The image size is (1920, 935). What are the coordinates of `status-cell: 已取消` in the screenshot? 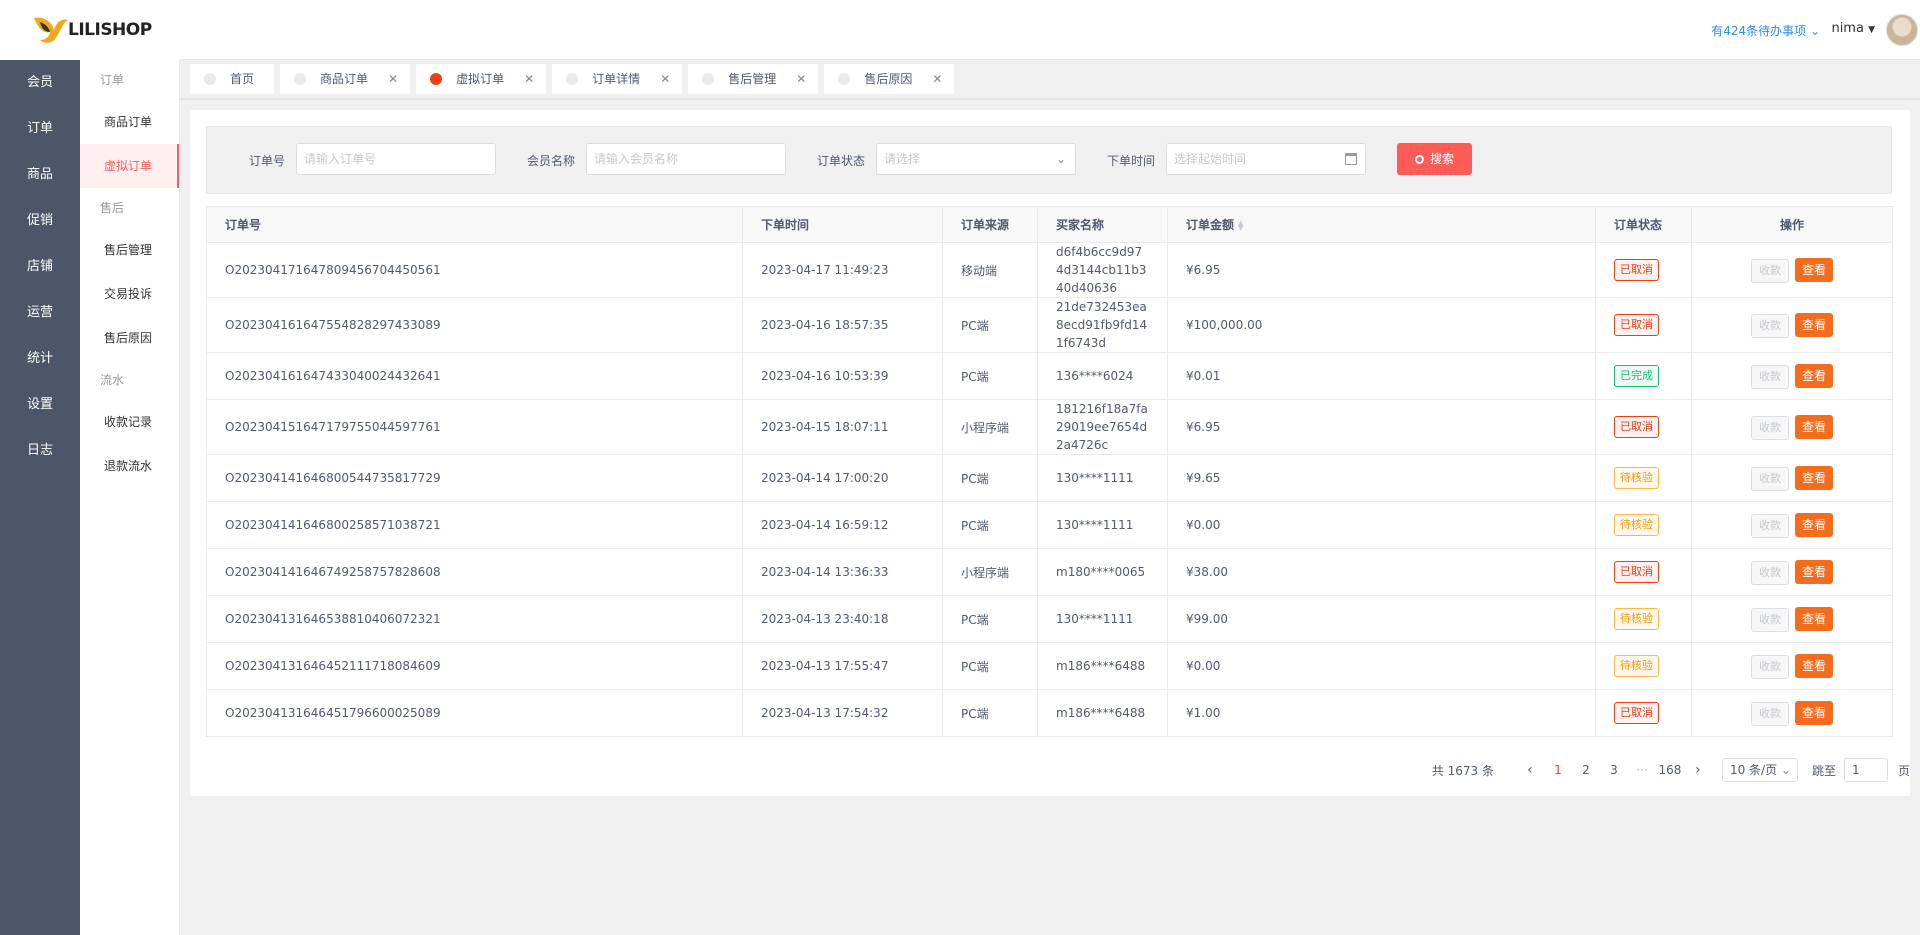 It's located at (1643, 427).